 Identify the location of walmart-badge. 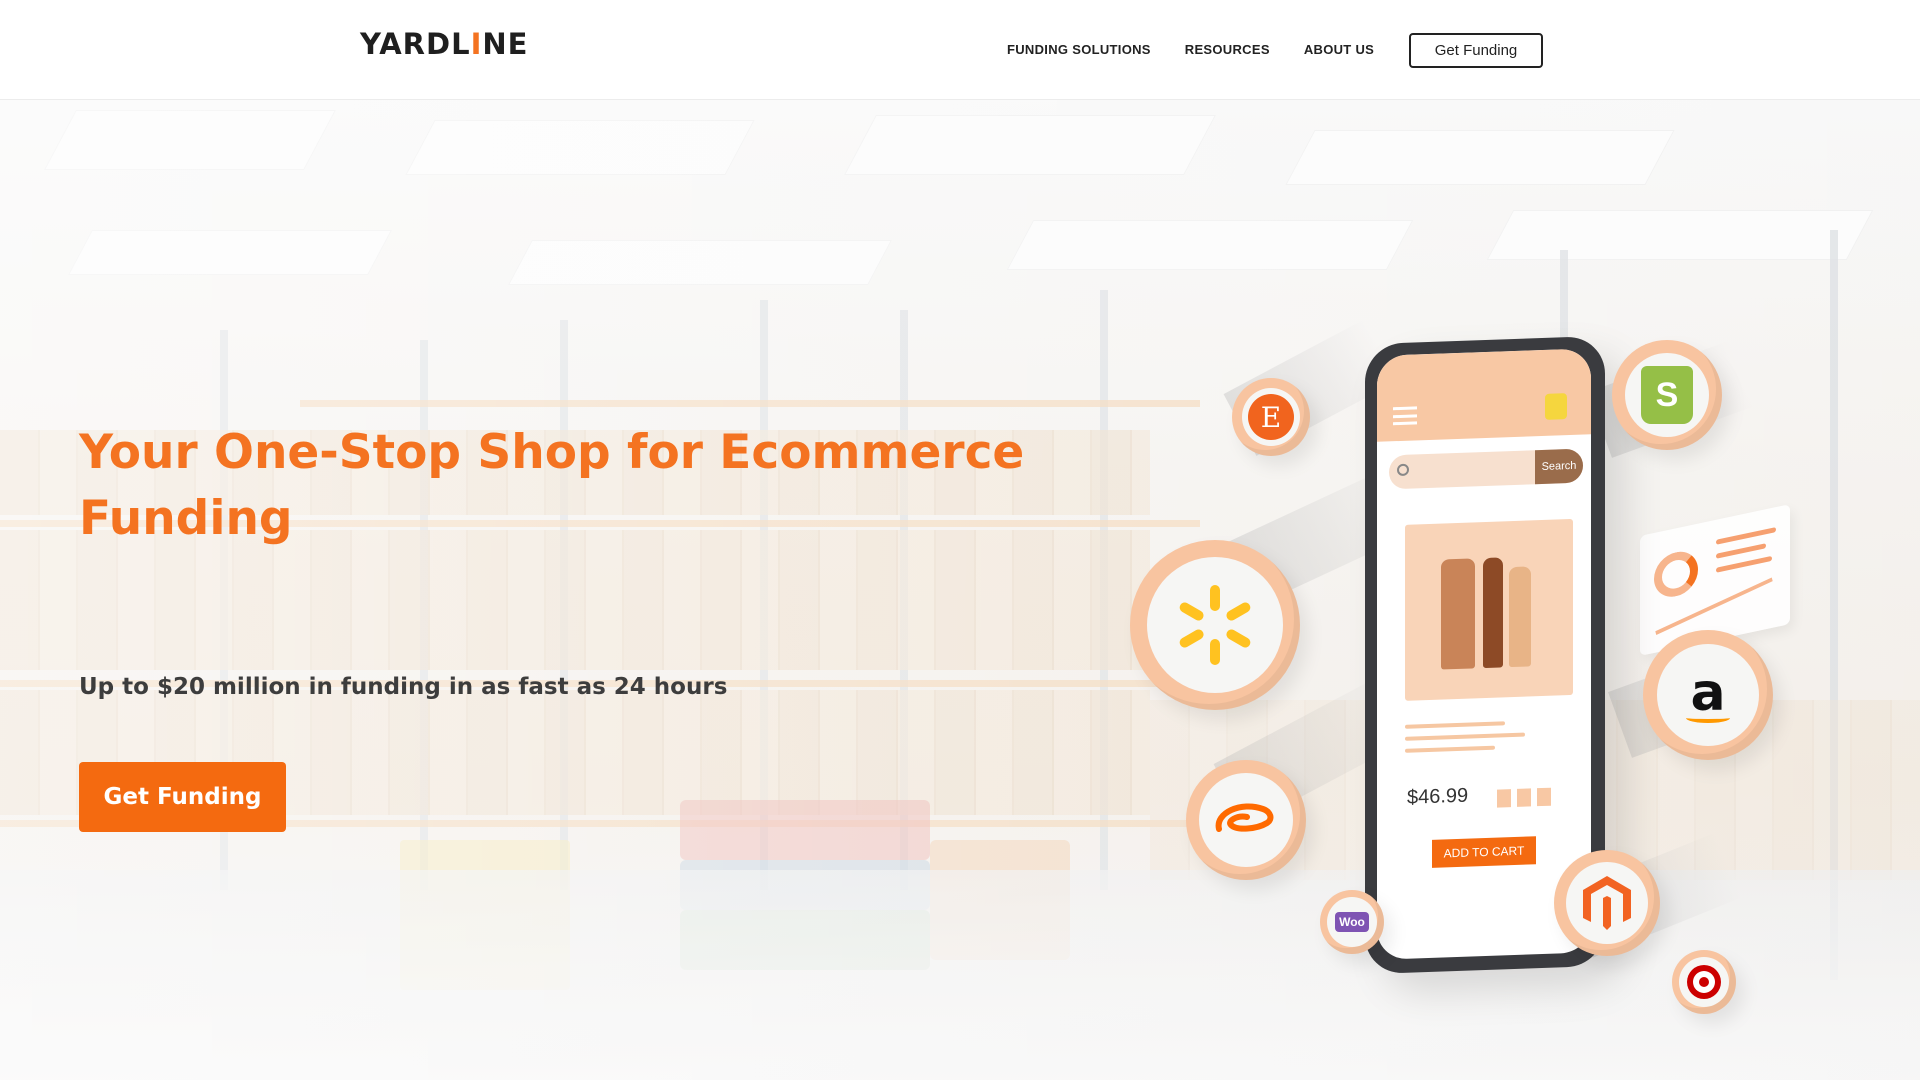
(1215, 625).